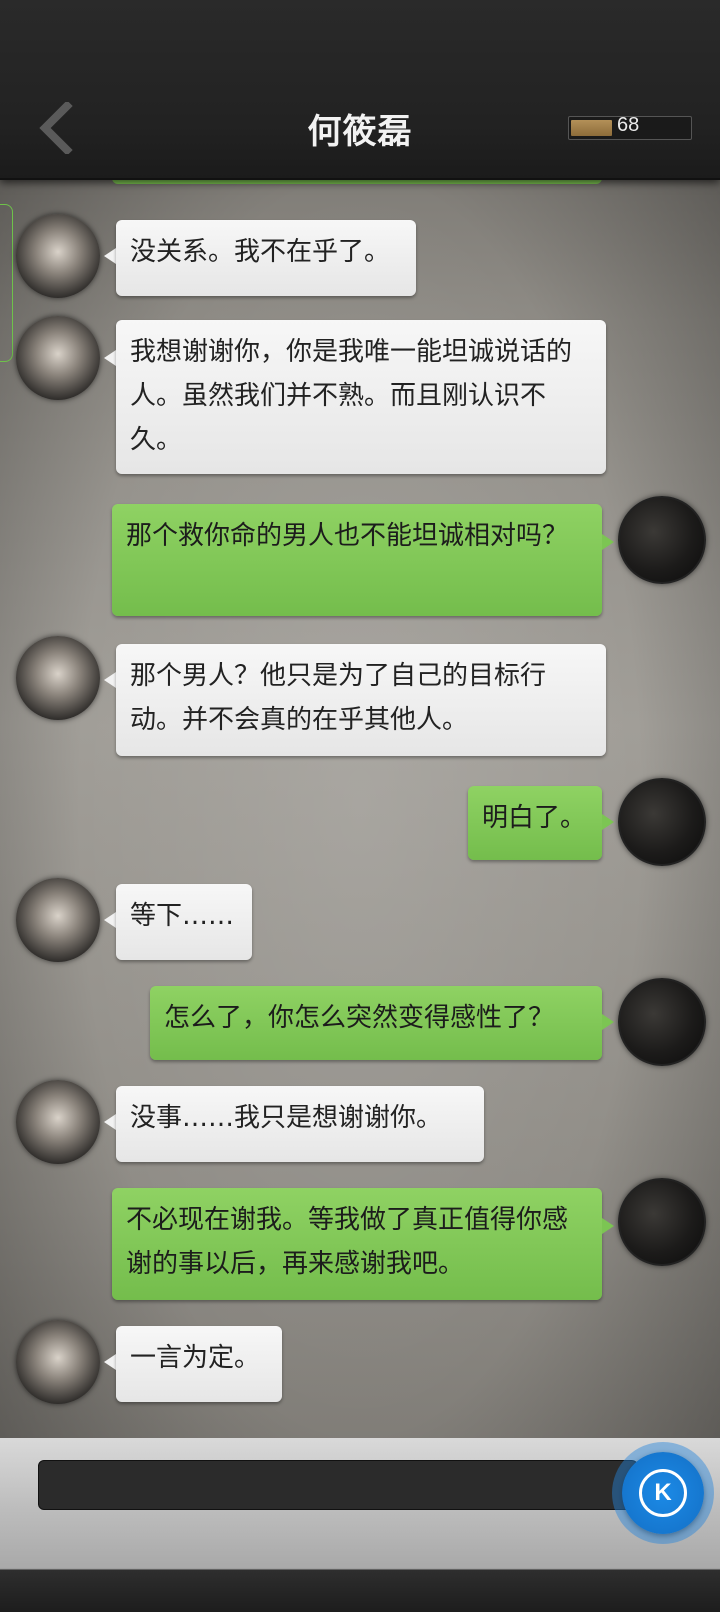 The height and width of the screenshot is (1612, 720). What do you see at coordinates (266, 258) in the screenshot?
I see `message-bubble: 没关系。我不在乎了。` at bounding box center [266, 258].